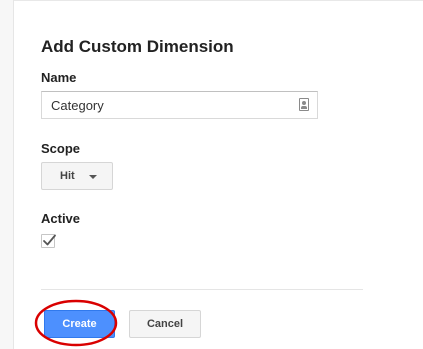 This screenshot has width=423, height=349. Describe the element at coordinates (202, 289) in the screenshot. I see `footer-divider` at that location.